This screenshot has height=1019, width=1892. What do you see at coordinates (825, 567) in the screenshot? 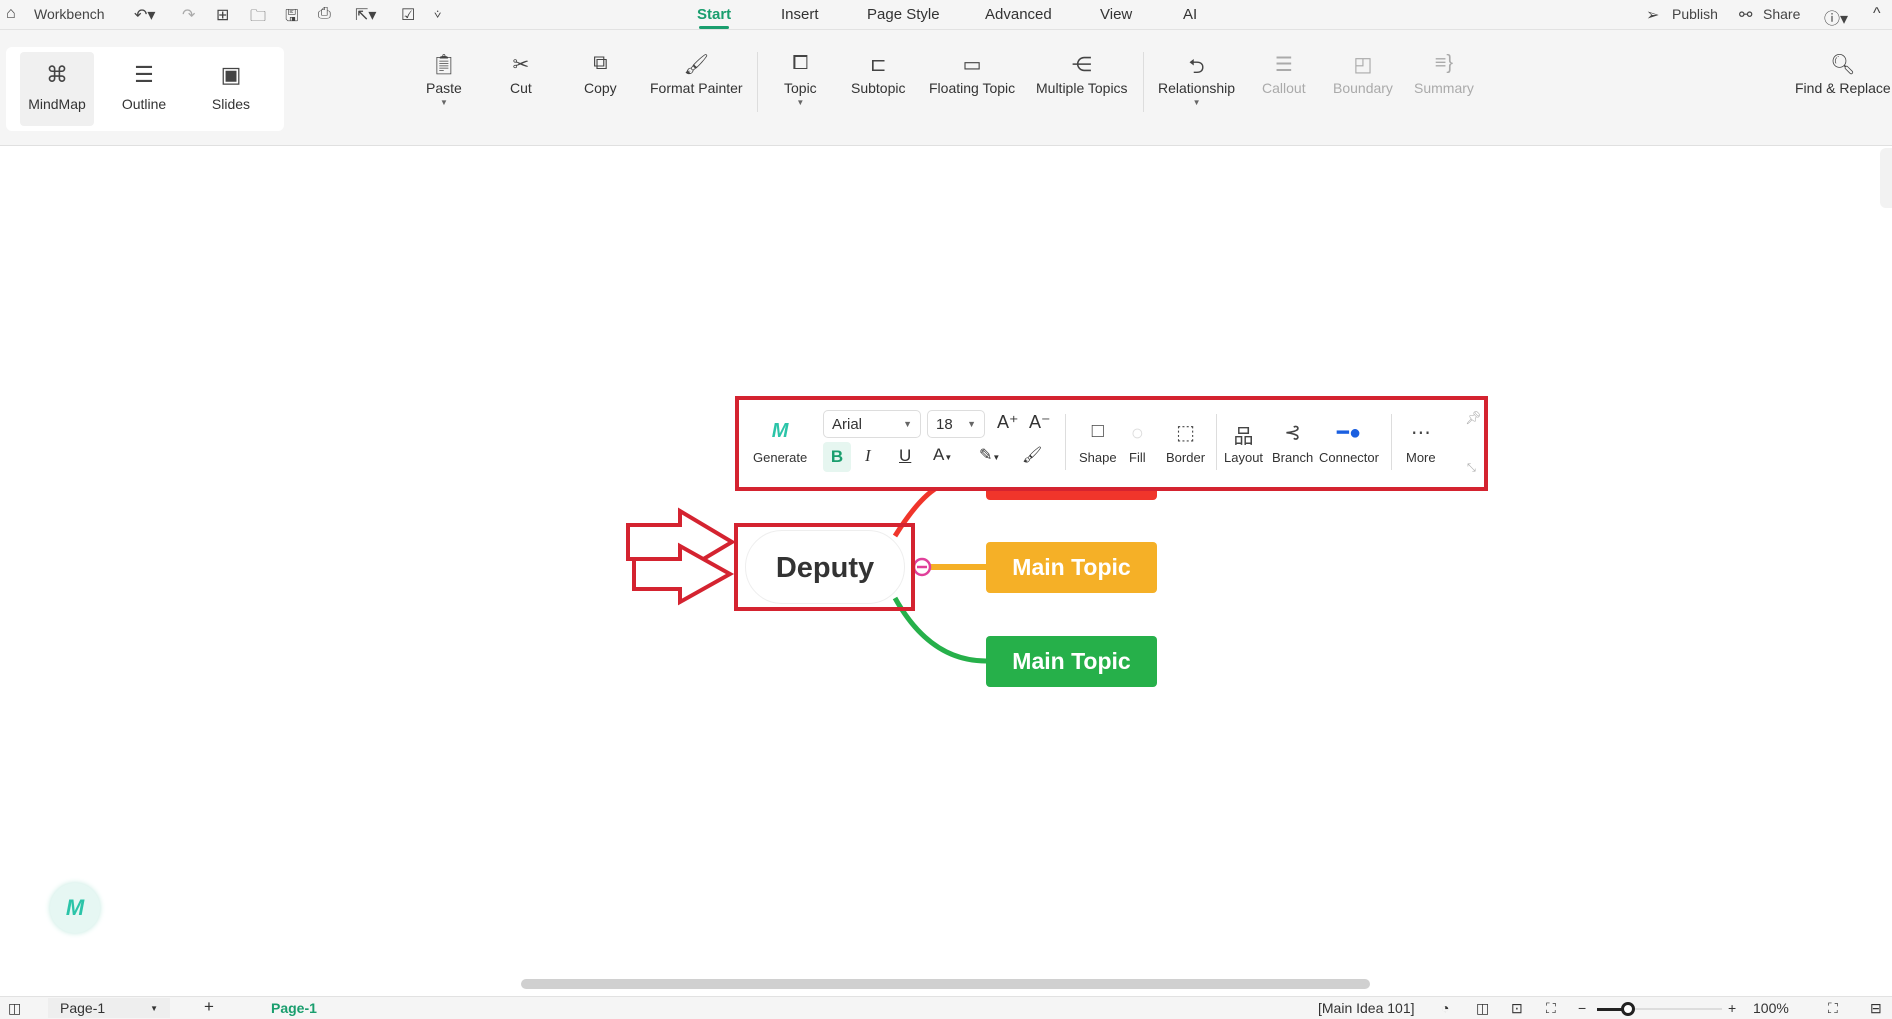
I see `central-topic: Deputy` at bounding box center [825, 567].